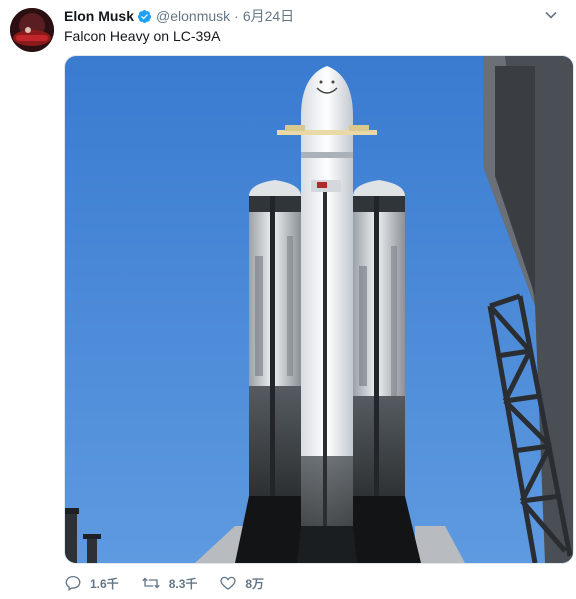 The image size is (576, 599). I want to click on tweet-date: 6月24日, so click(268, 16).